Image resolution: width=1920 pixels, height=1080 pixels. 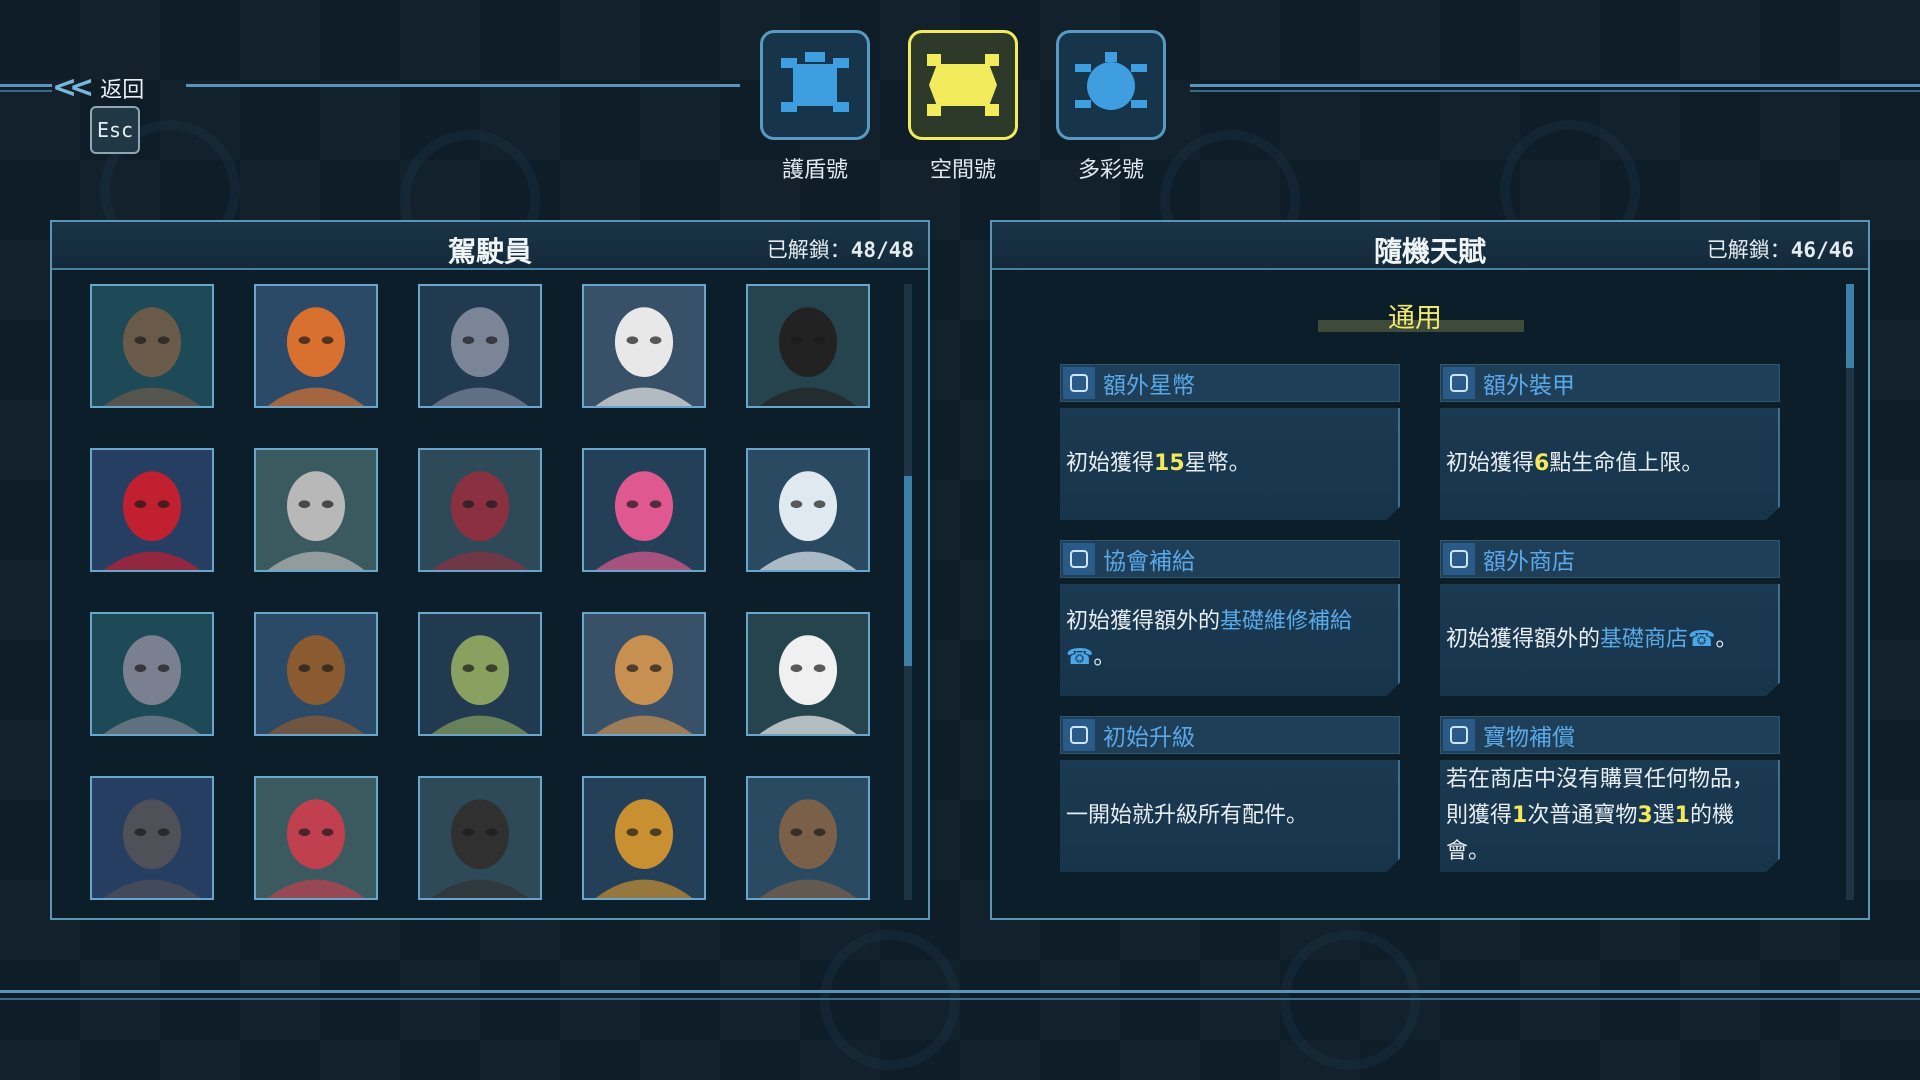 What do you see at coordinates (1529, 738) in the screenshot?
I see `talent-name: 寶物補償` at bounding box center [1529, 738].